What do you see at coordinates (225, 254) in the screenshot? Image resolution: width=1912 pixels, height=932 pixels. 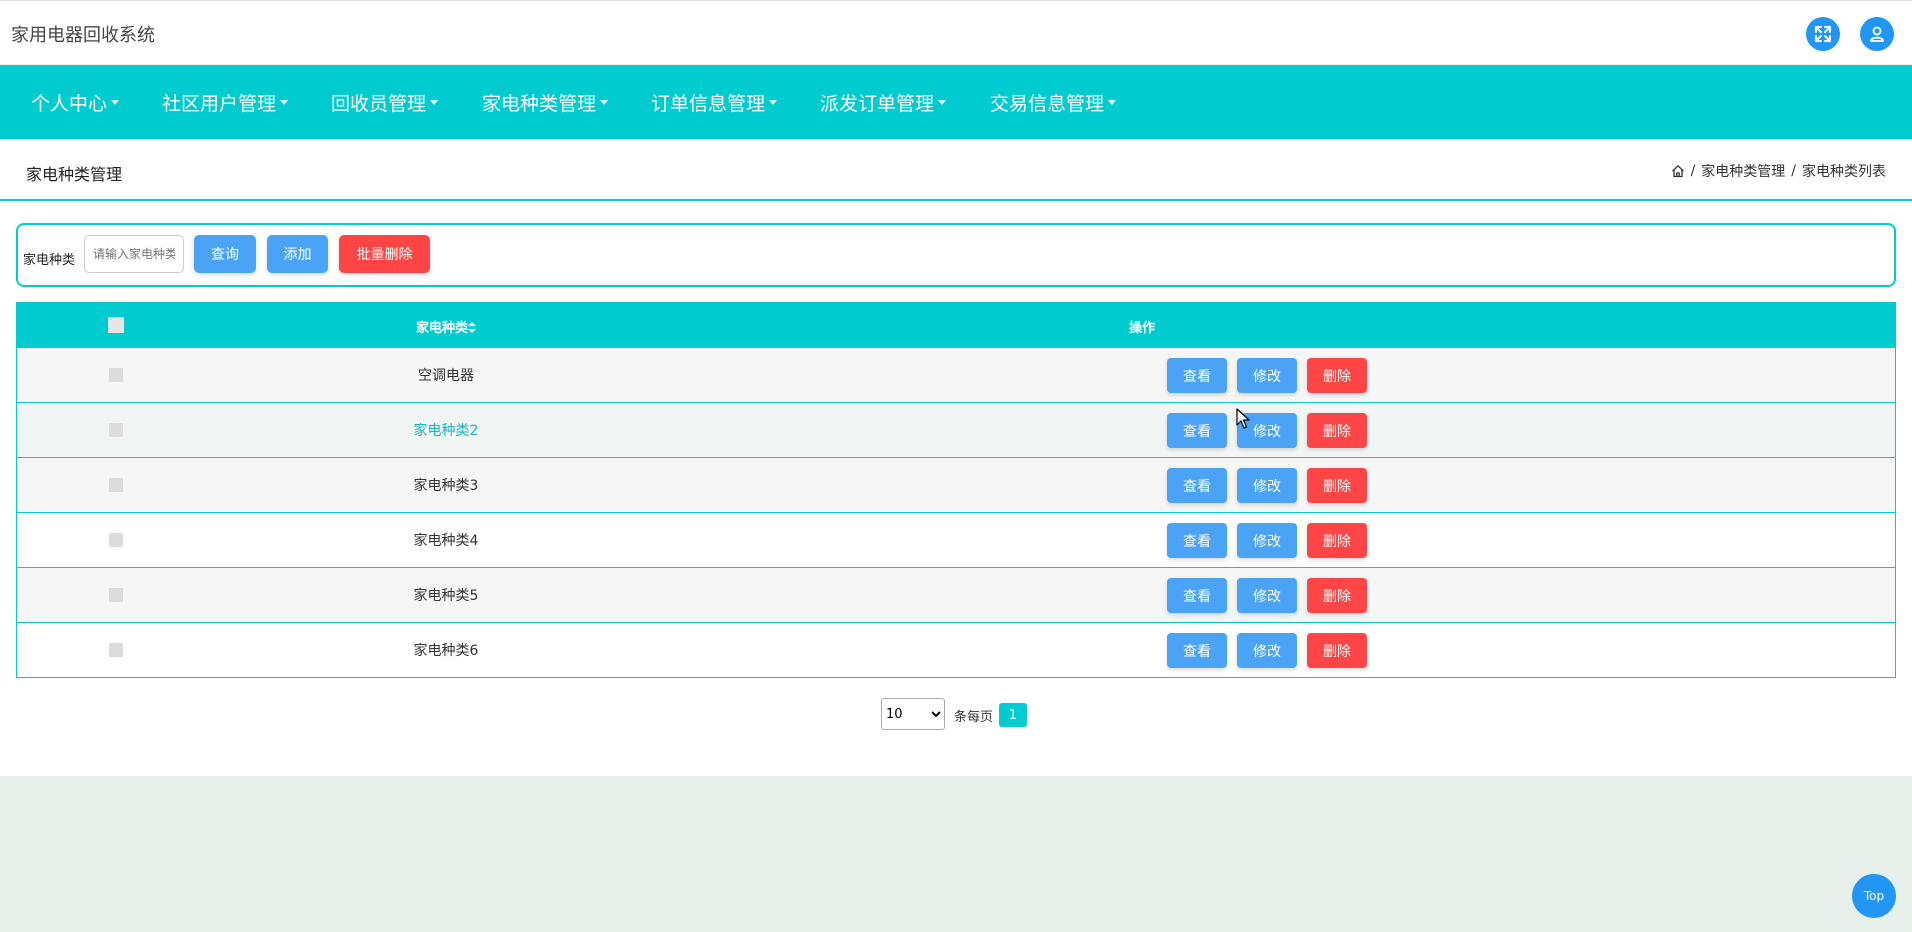 I see `query-button: 查询` at bounding box center [225, 254].